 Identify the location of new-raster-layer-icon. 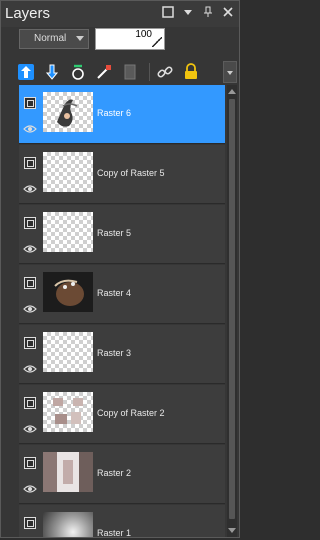
(26, 72).